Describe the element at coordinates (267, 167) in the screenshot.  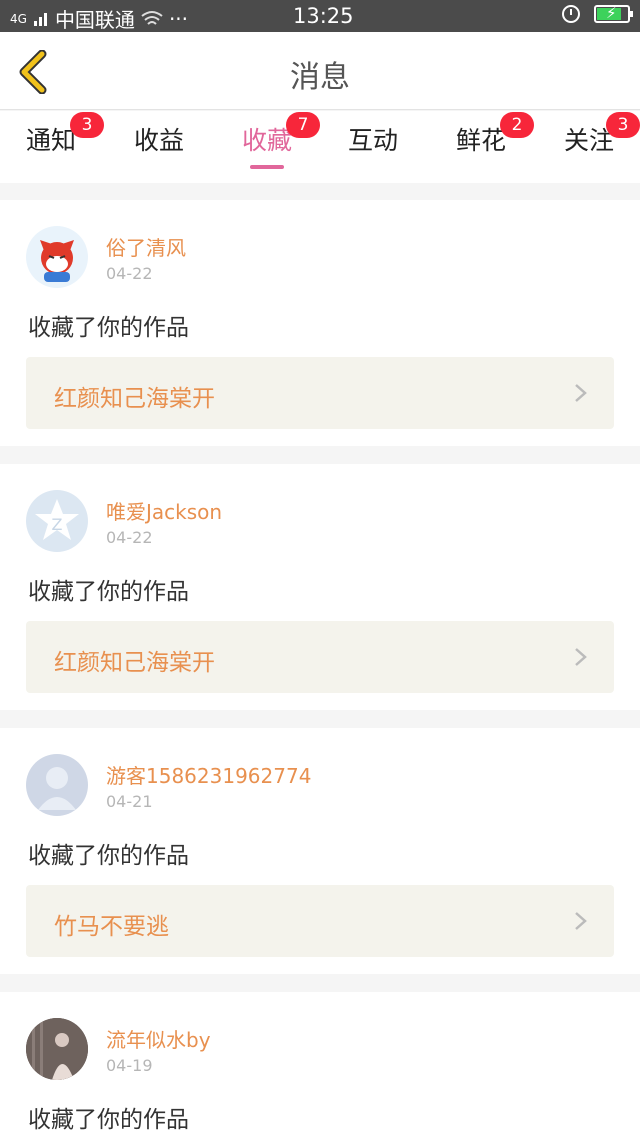
I see `active-tab-indicator` at that location.